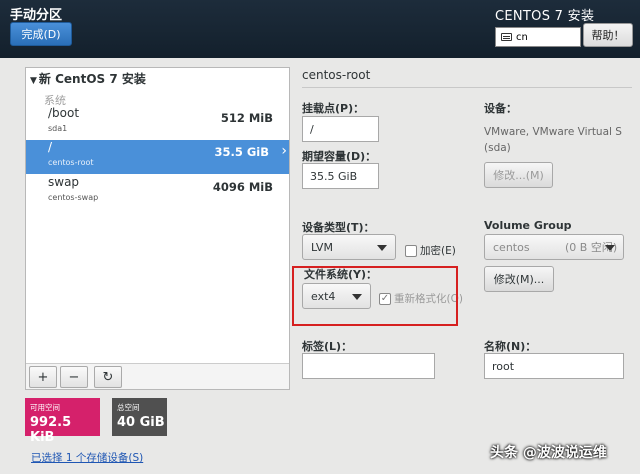 The image size is (640, 474). I want to click on tree-root: ▼ 新 CentOS 7 安装, so click(88, 78).